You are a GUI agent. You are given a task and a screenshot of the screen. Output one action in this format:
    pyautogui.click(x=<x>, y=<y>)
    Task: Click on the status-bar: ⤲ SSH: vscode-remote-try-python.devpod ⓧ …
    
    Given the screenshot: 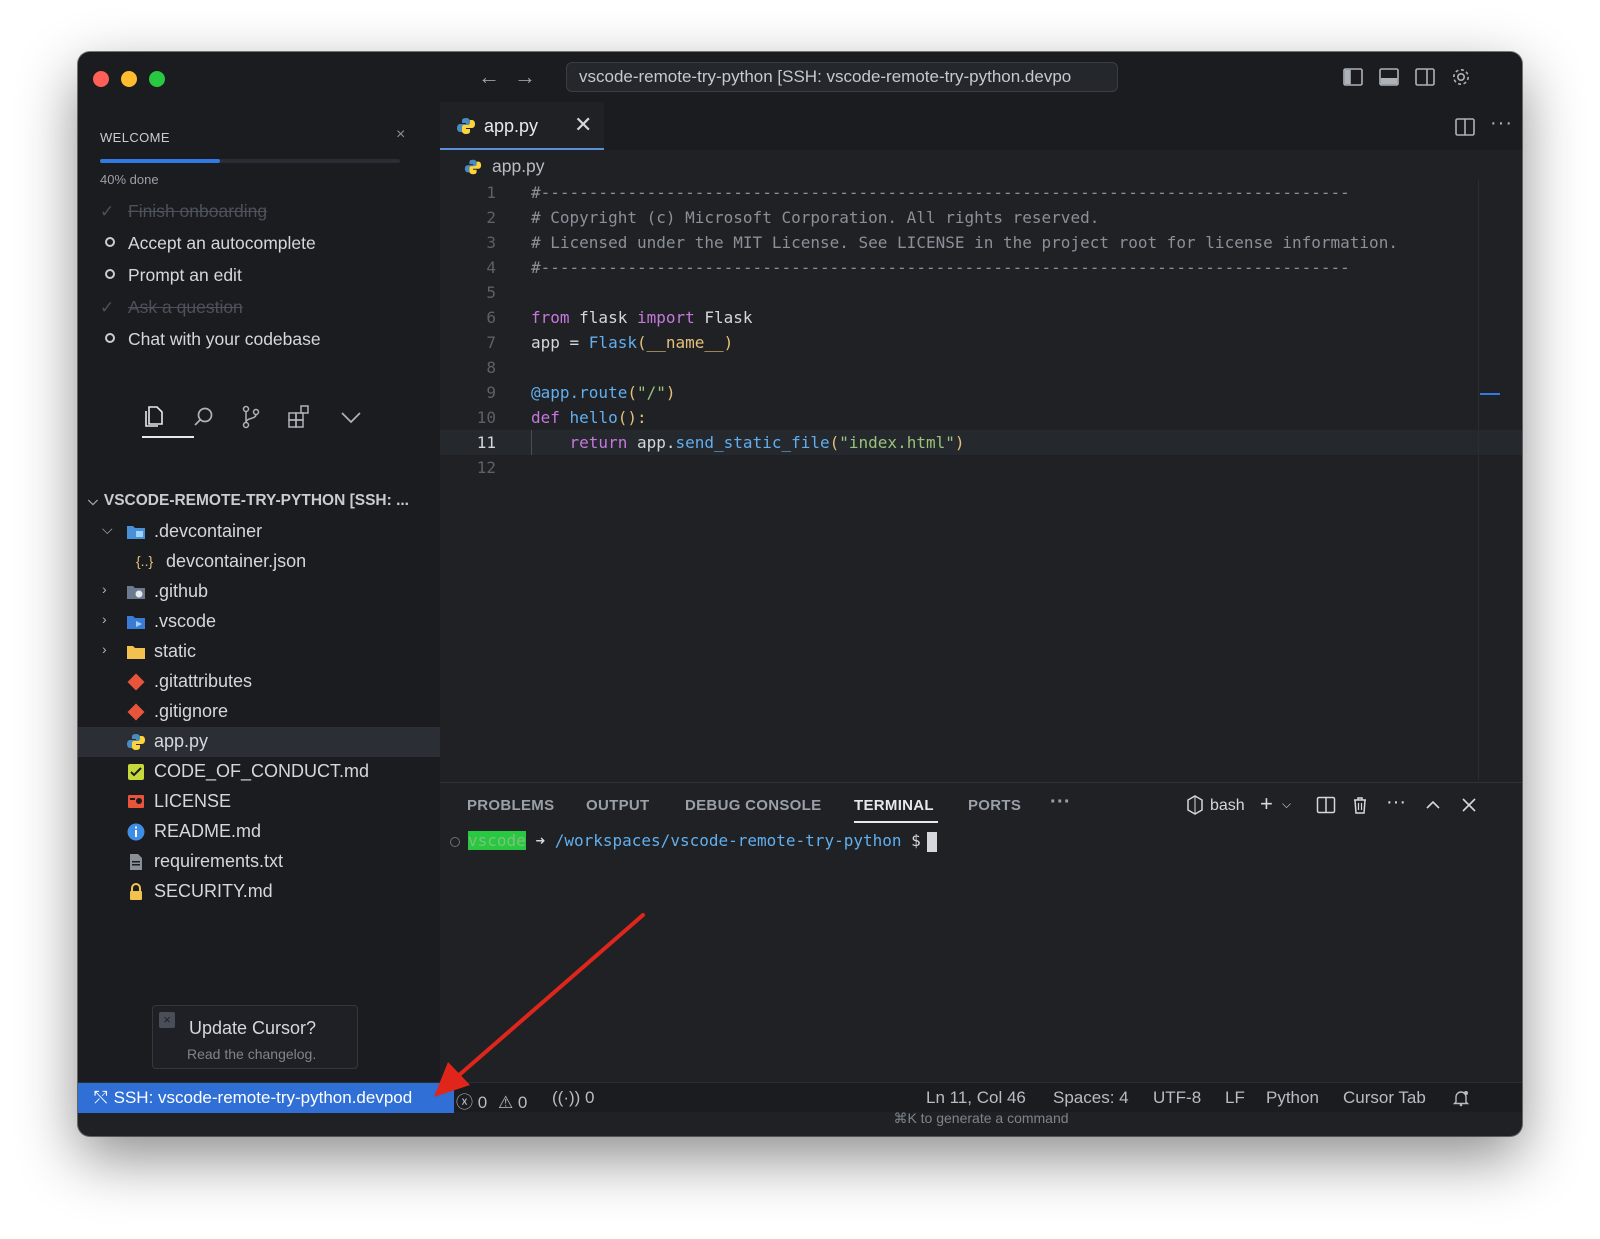 What is the action you would take?
    pyautogui.click(x=800, y=1097)
    